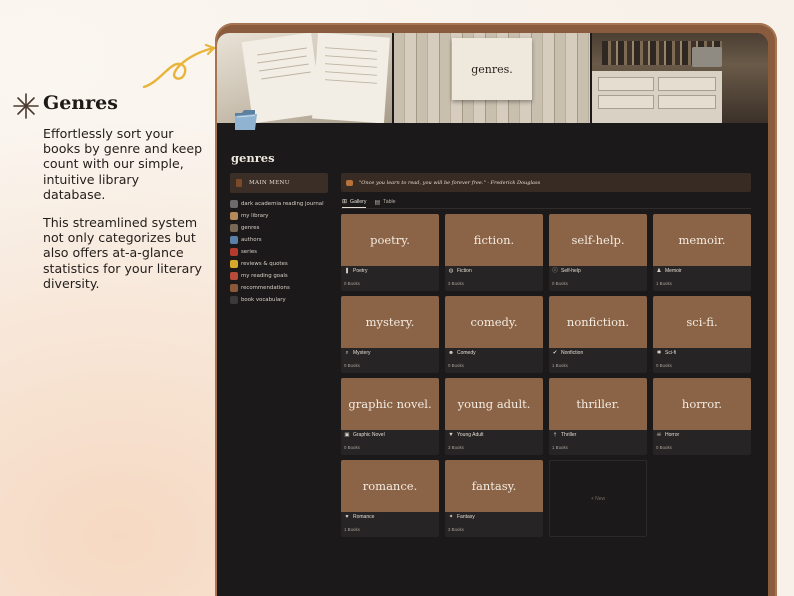  What do you see at coordinates (244, 227) in the screenshot?
I see `sidebar-item-genres: genres` at bounding box center [244, 227].